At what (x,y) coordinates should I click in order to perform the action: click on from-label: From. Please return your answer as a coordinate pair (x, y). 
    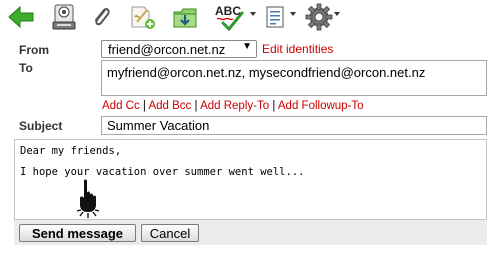
    Looking at the image, I should click on (34, 50).